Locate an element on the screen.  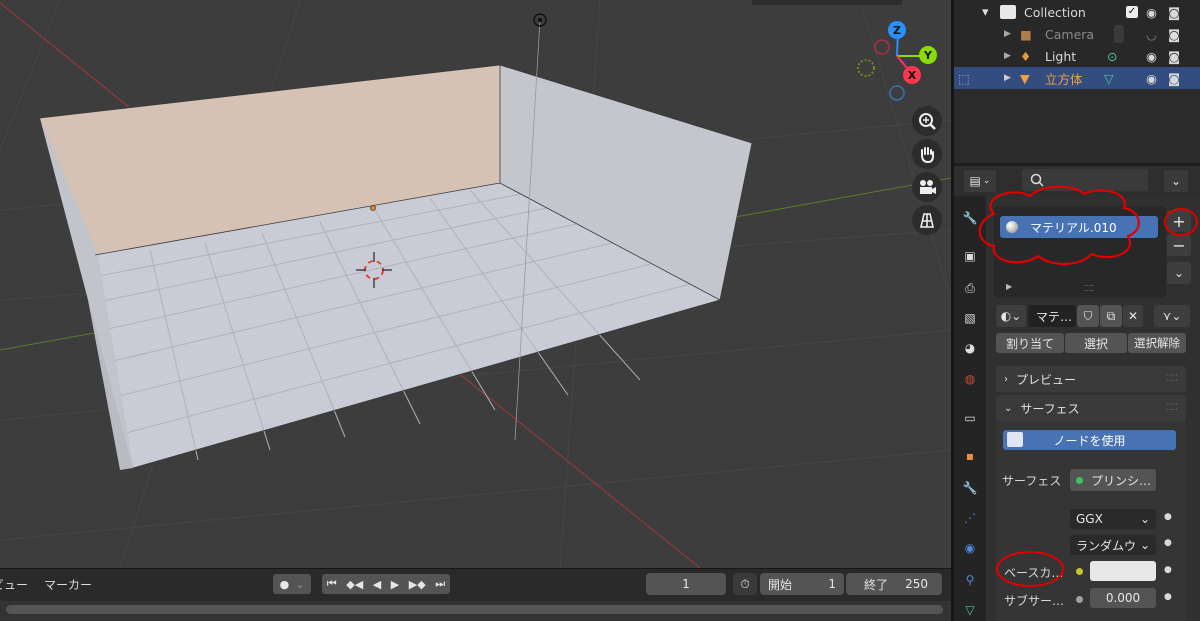
mesh-object-icon: ▼ is located at coordinates (1025, 78).